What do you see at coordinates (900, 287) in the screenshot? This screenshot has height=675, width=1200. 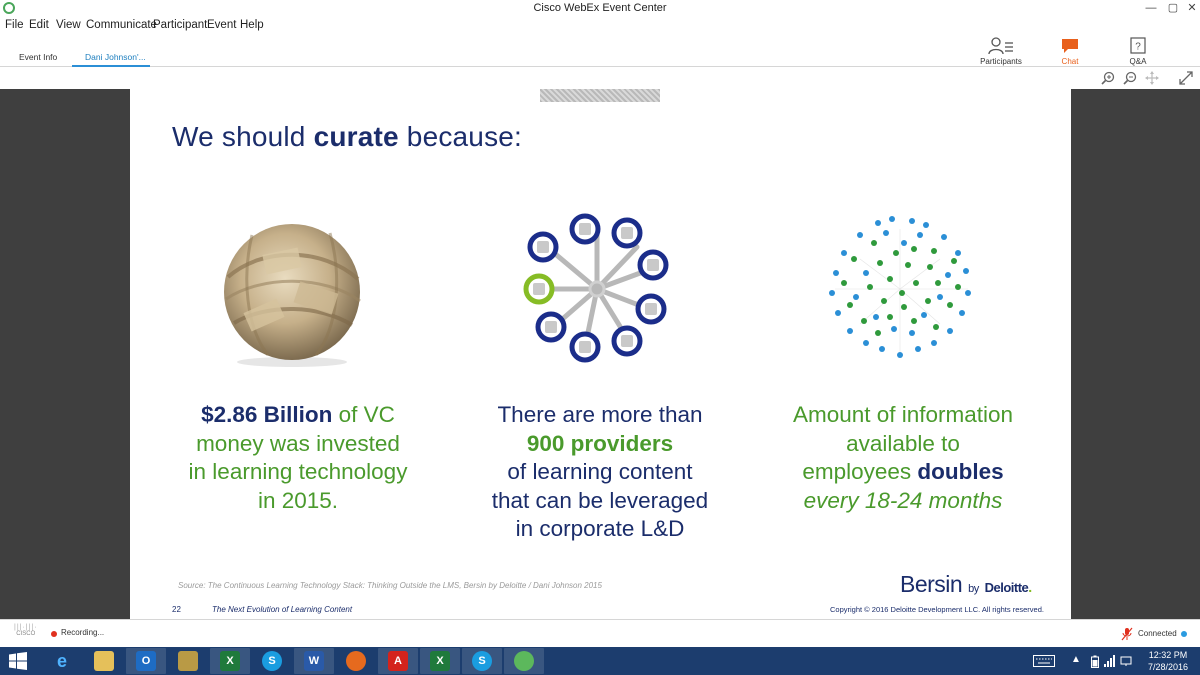 I see `network-dots-image` at bounding box center [900, 287].